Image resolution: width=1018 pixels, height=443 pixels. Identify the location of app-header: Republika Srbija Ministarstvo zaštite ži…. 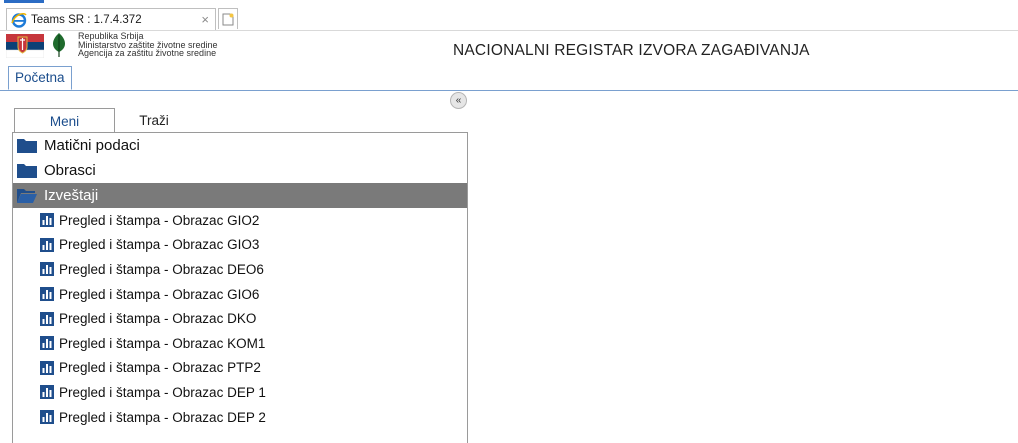
(509, 48).